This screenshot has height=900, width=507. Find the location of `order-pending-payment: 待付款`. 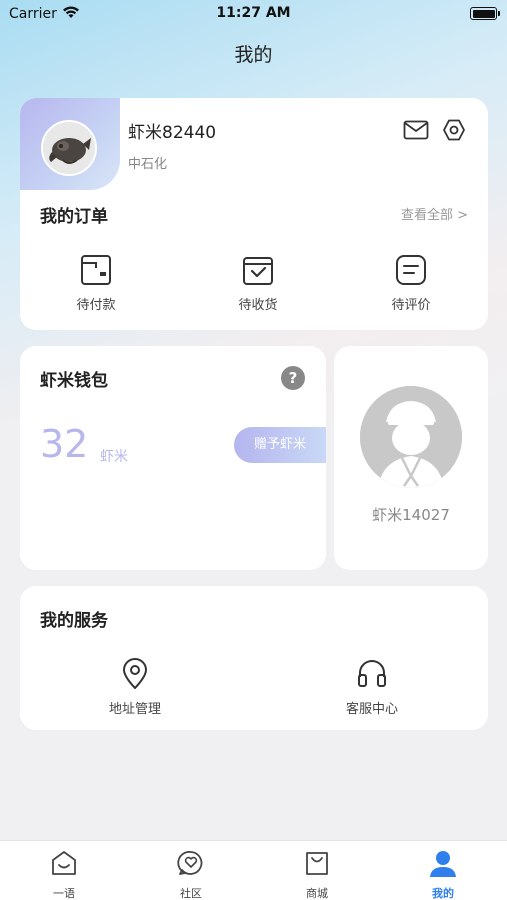

order-pending-payment: 待付款 is located at coordinates (96, 283).